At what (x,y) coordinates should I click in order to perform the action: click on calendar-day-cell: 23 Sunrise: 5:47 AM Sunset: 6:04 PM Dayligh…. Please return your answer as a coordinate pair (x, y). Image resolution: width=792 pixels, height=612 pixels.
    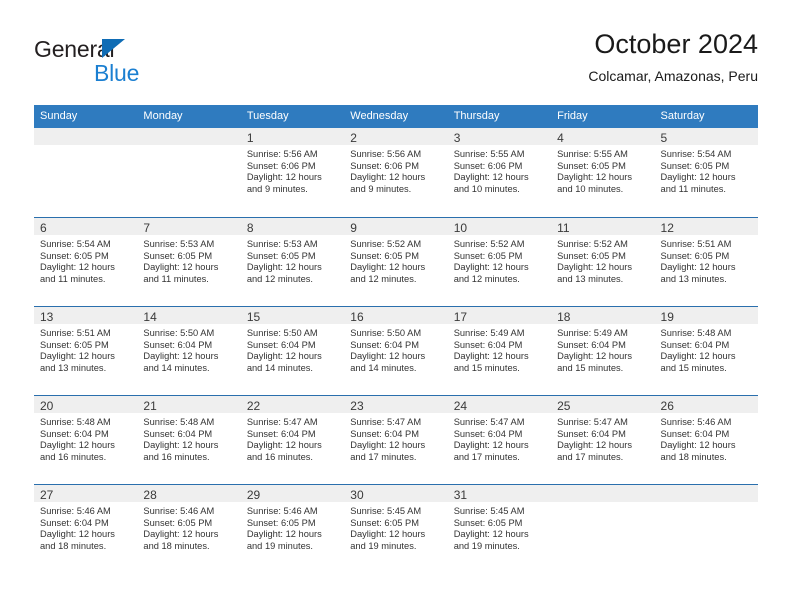
    Looking at the image, I should click on (396, 440).